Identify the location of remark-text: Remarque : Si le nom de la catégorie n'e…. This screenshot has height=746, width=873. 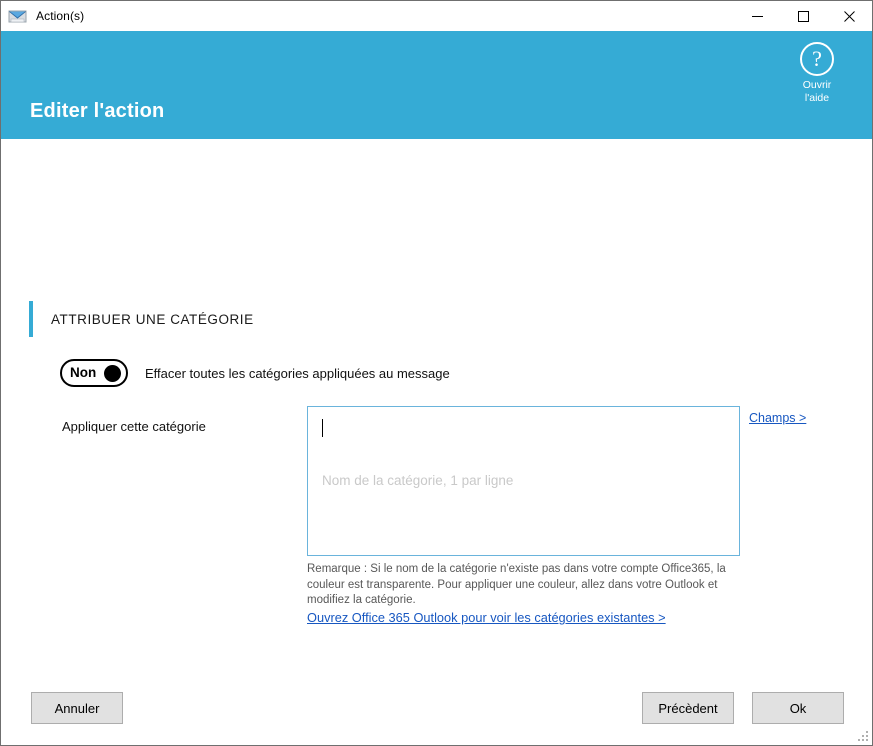
(516, 584).